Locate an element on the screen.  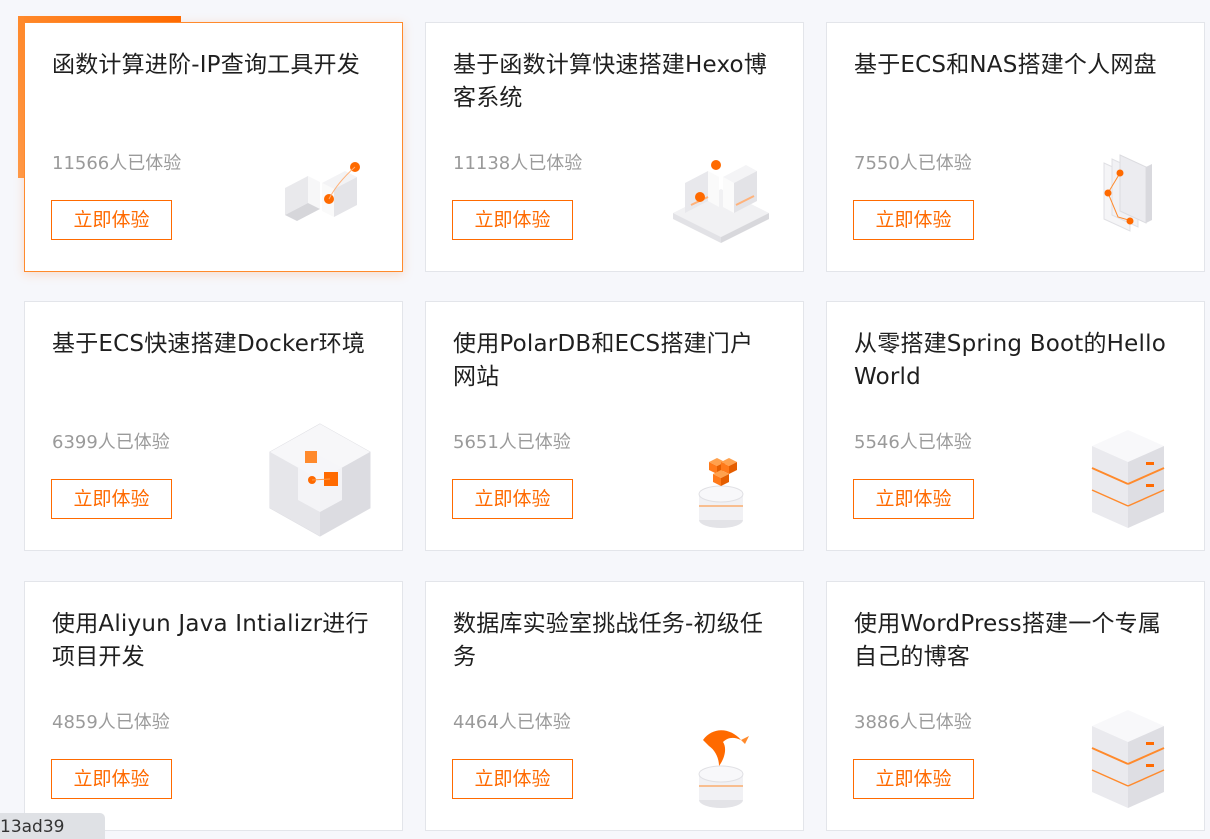
lab-card-title: 从零搭建Spring Boot的Hello World is located at coordinates (1014, 361).